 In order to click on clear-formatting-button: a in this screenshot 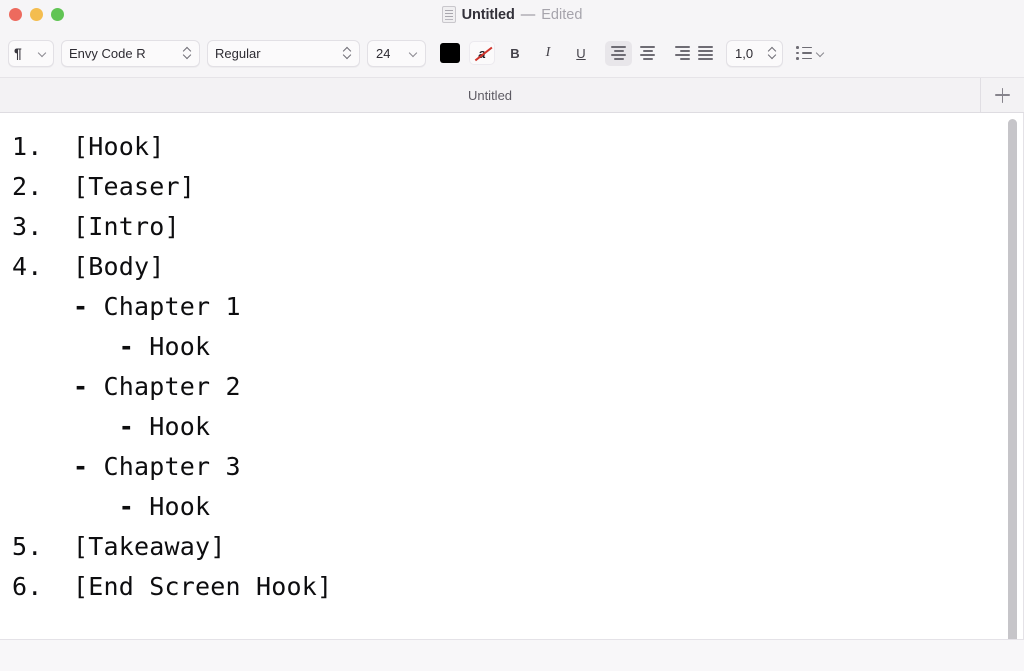, I will do `click(482, 53)`.